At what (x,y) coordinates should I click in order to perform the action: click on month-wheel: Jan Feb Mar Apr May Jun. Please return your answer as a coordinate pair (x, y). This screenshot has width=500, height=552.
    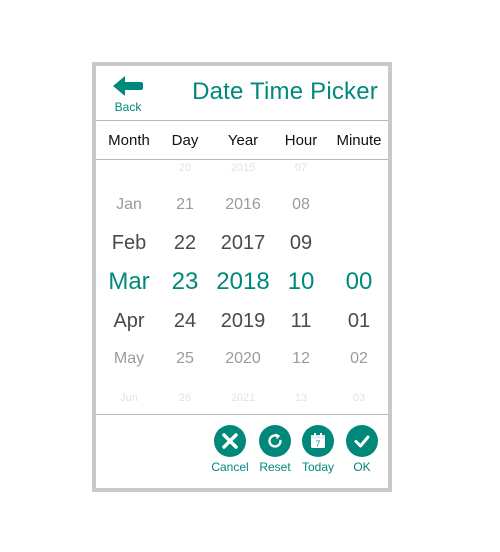
    Looking at the image, I should click on (129, 286).